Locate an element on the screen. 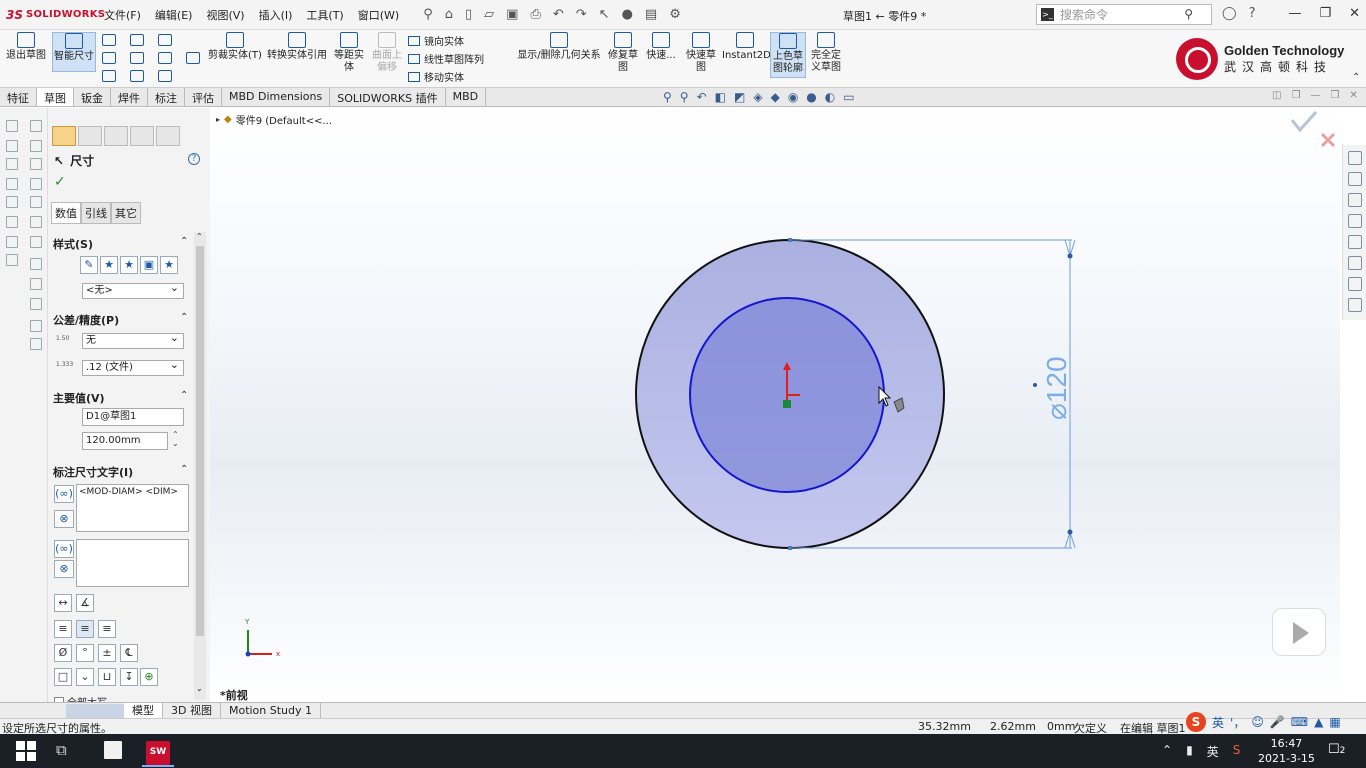 The height and width of the screenshot is (768, 1366). strip-copy-icon is located at coordinates (36, 146).